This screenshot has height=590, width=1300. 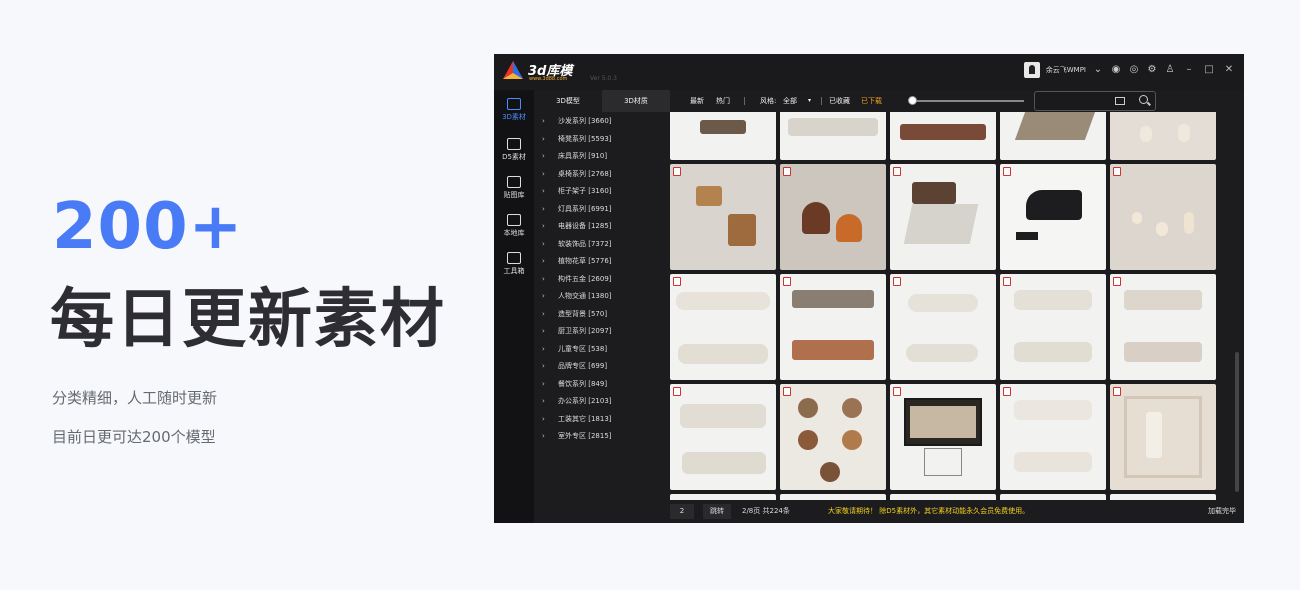 What do you see at coordinates (1120, 101) in the screenshot?
I see `image-search-icon` at bounding box center [1120, 101].